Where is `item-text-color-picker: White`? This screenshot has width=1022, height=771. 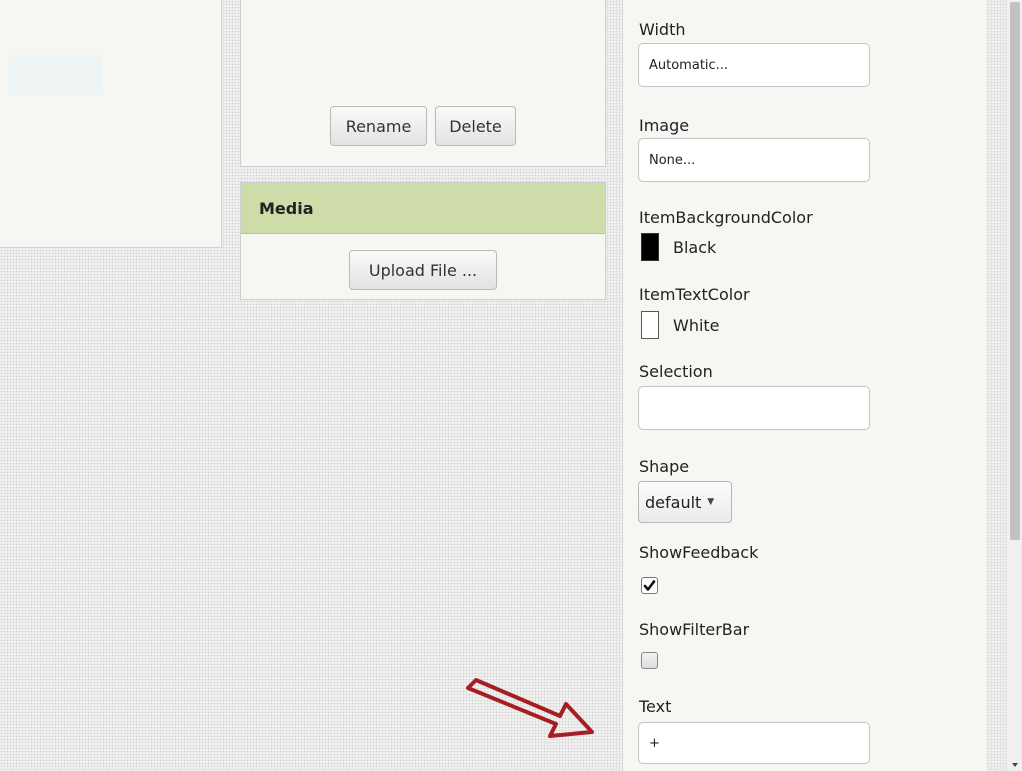
item-text-color-picker: White is located at coordinates (680, 325).